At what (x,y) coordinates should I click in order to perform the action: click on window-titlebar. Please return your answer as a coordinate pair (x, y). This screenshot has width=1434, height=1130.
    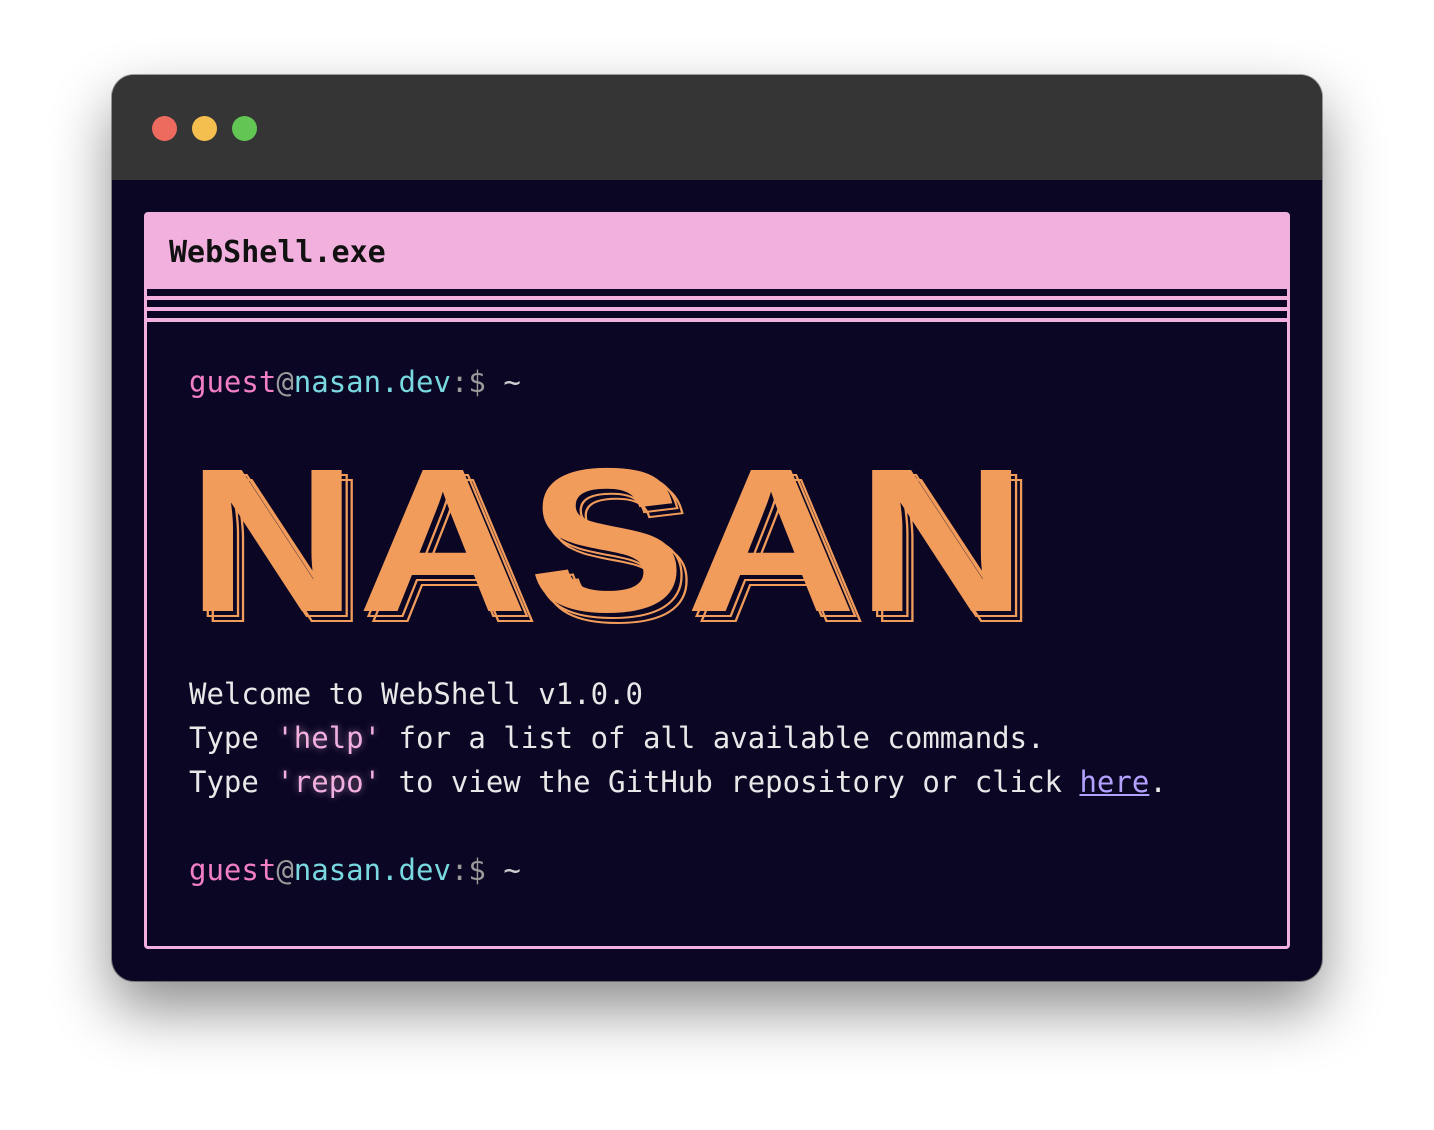
    Looking at the image, I should click on (717, 127).